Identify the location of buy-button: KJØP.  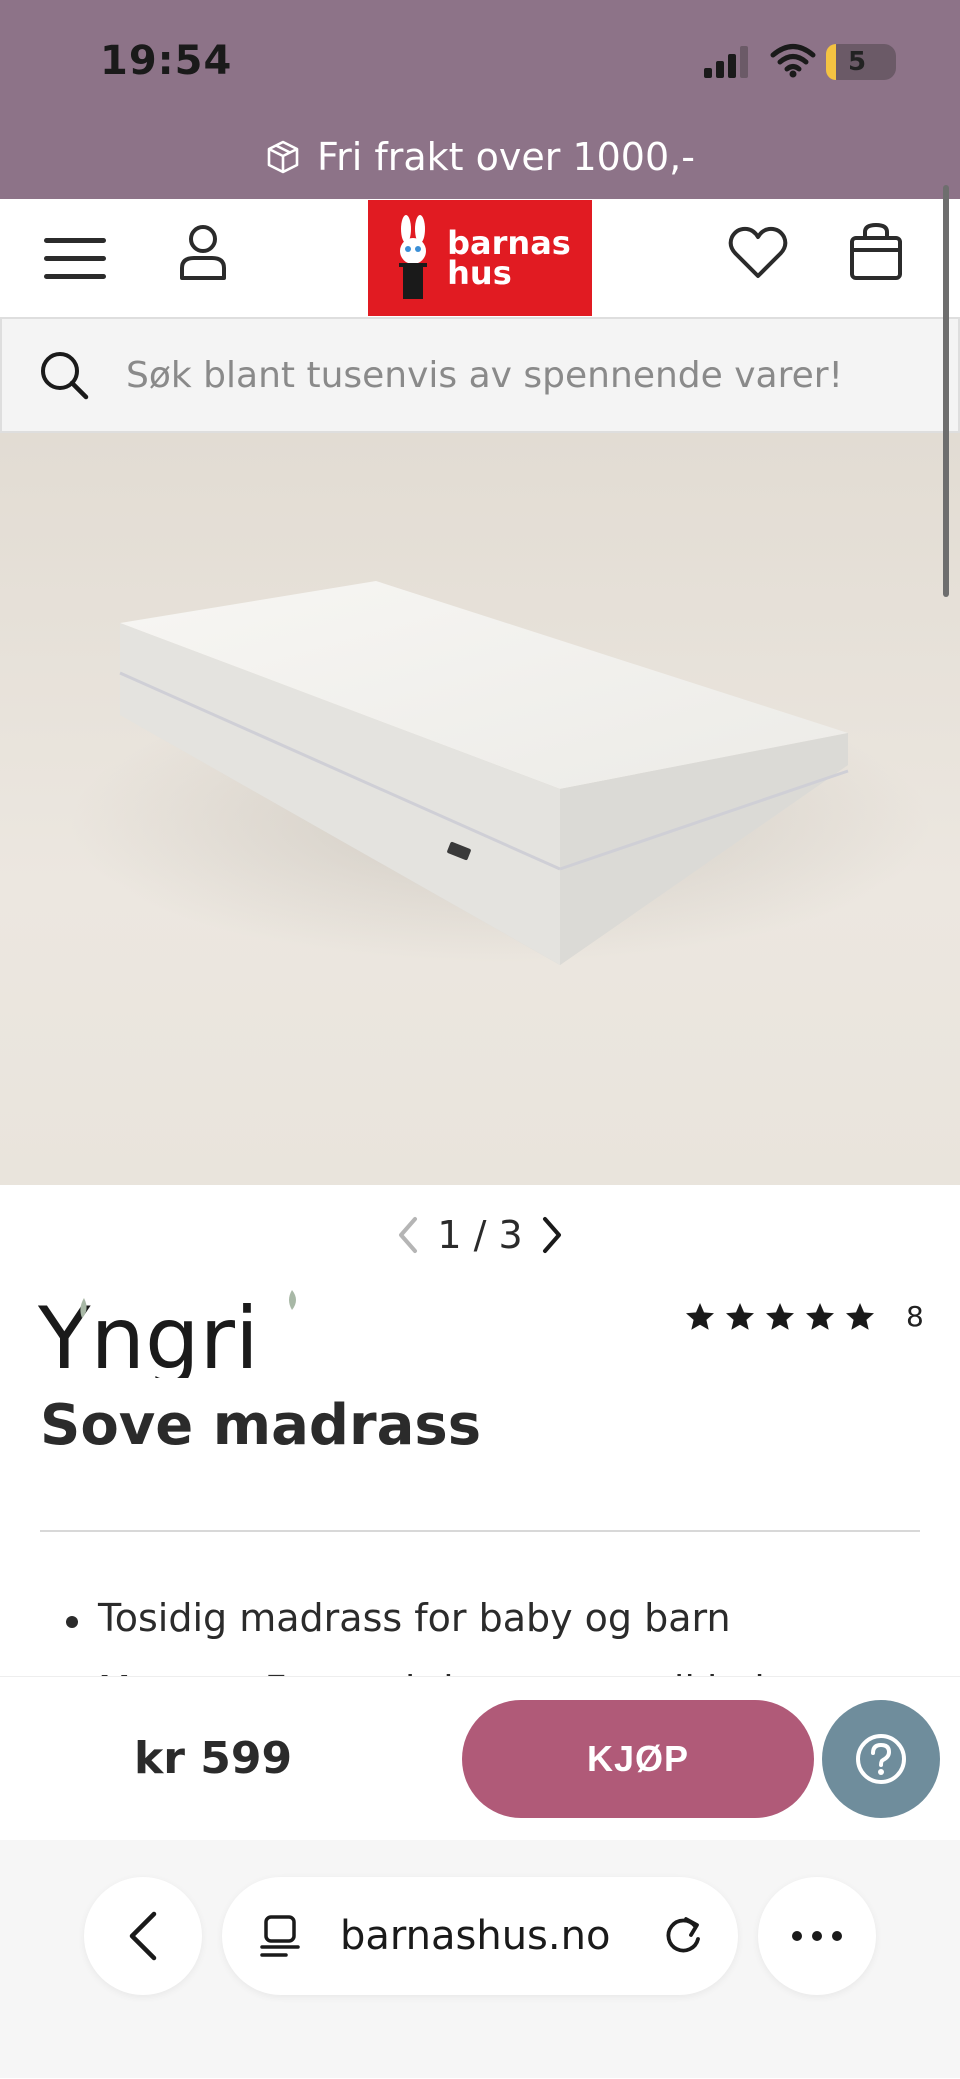
(638, 1759).